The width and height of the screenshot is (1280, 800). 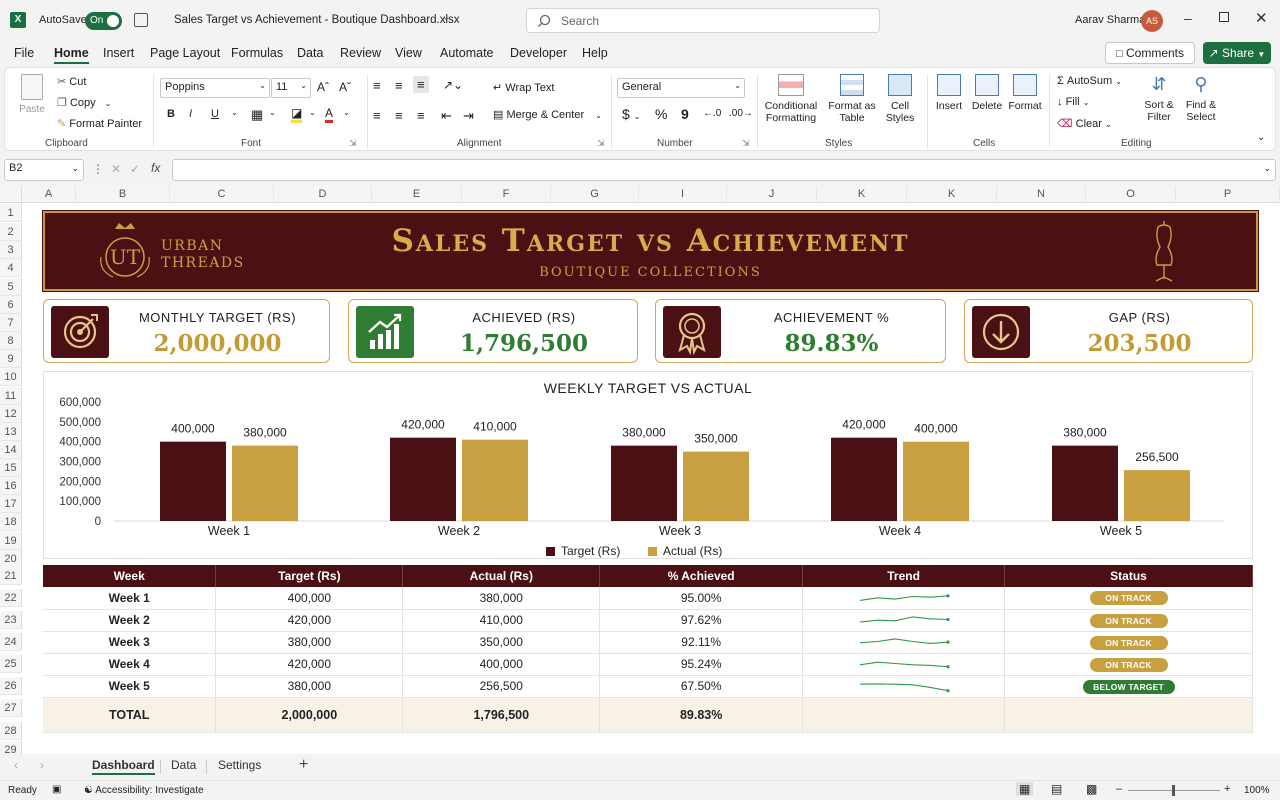 I want to click on column-header: I, so click(x=683, y=194).